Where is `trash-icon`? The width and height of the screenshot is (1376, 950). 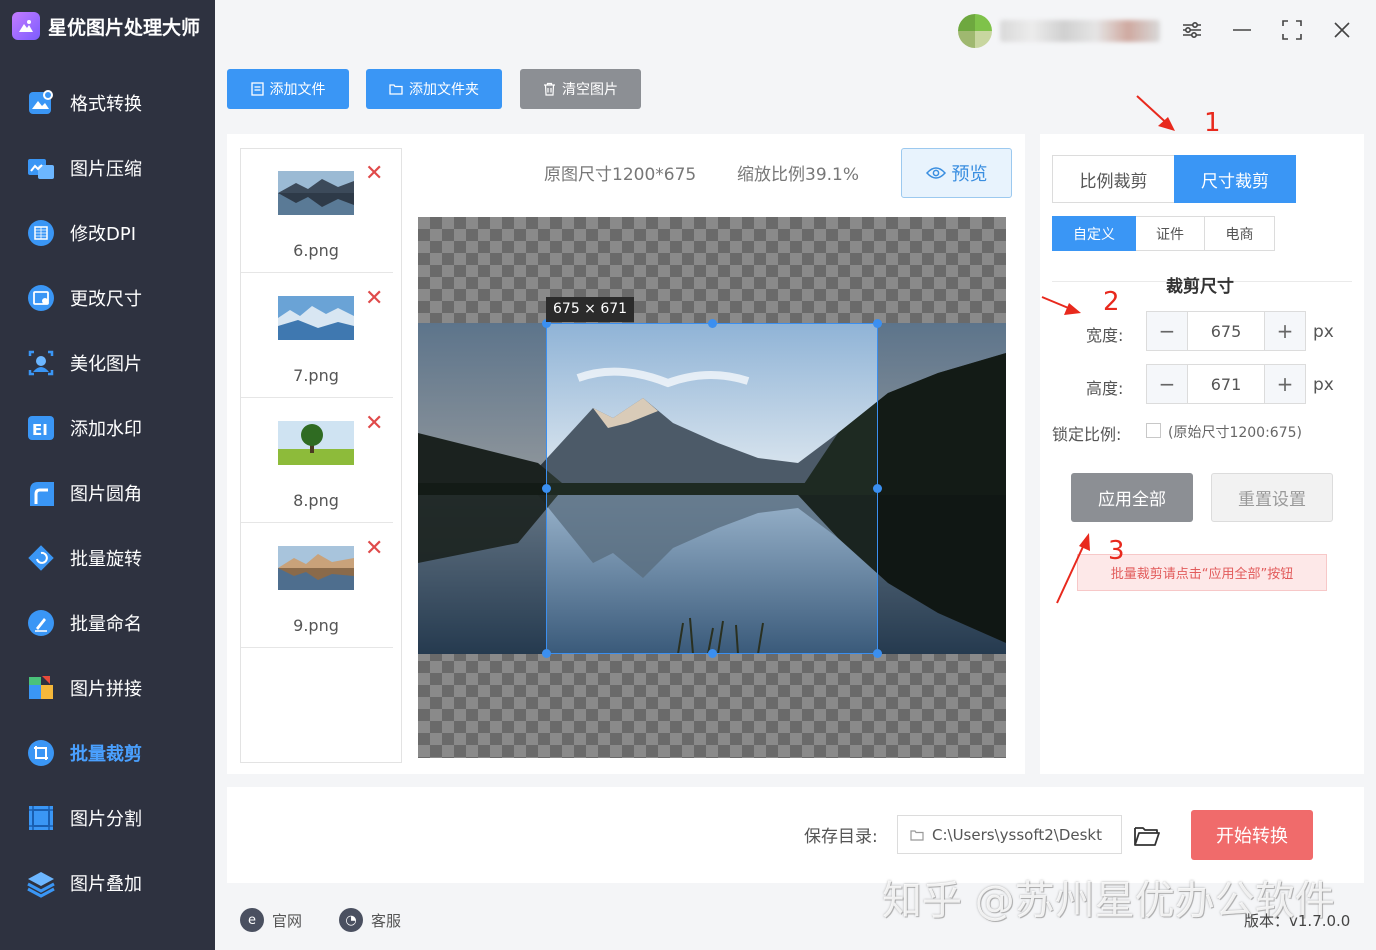
trash-icon is located at coordinates (549, 89).